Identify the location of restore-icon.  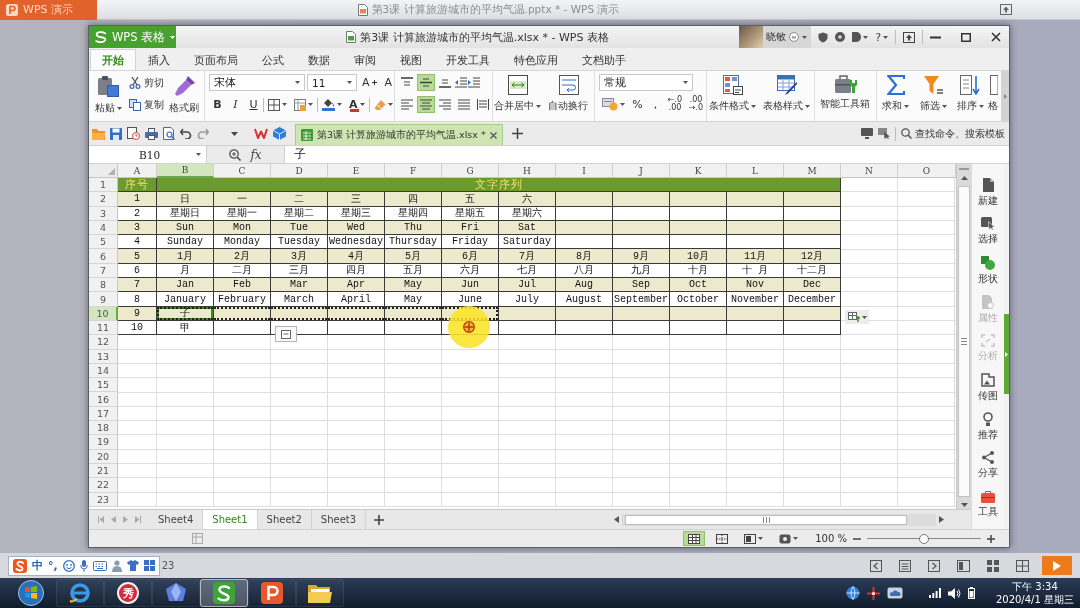
(909, 37).